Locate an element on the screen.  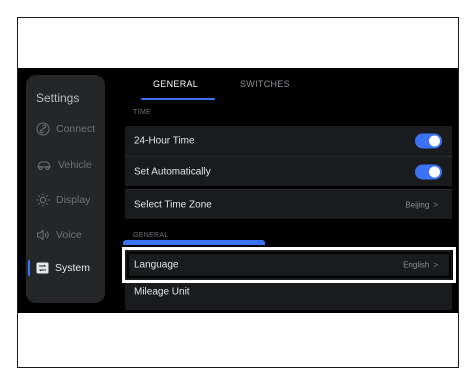
timezone-value: Beijing is located at coordinates (417, 204).